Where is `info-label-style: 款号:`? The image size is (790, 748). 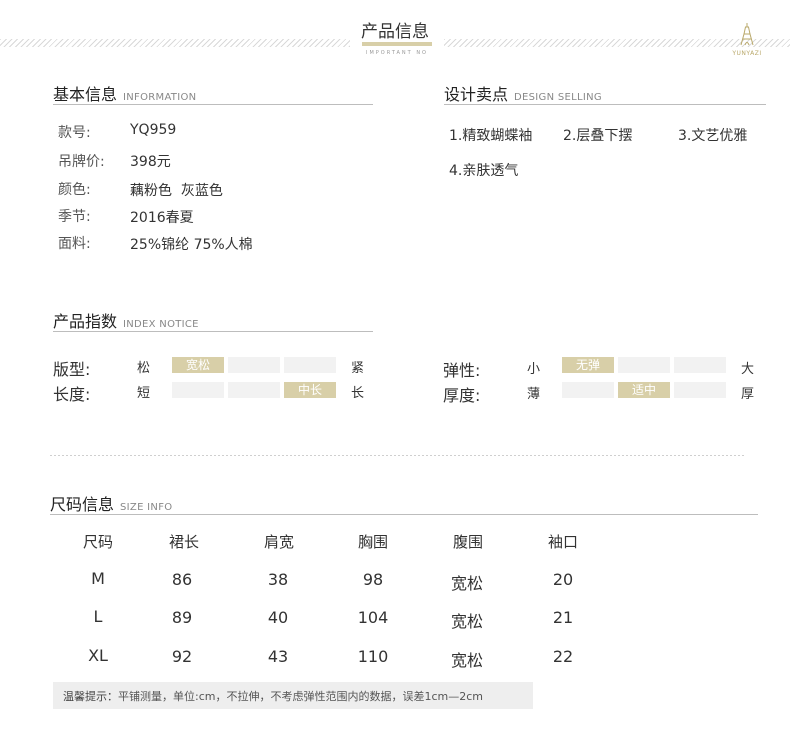 info-label-style: 款号: is located at coordinates (74, 133).